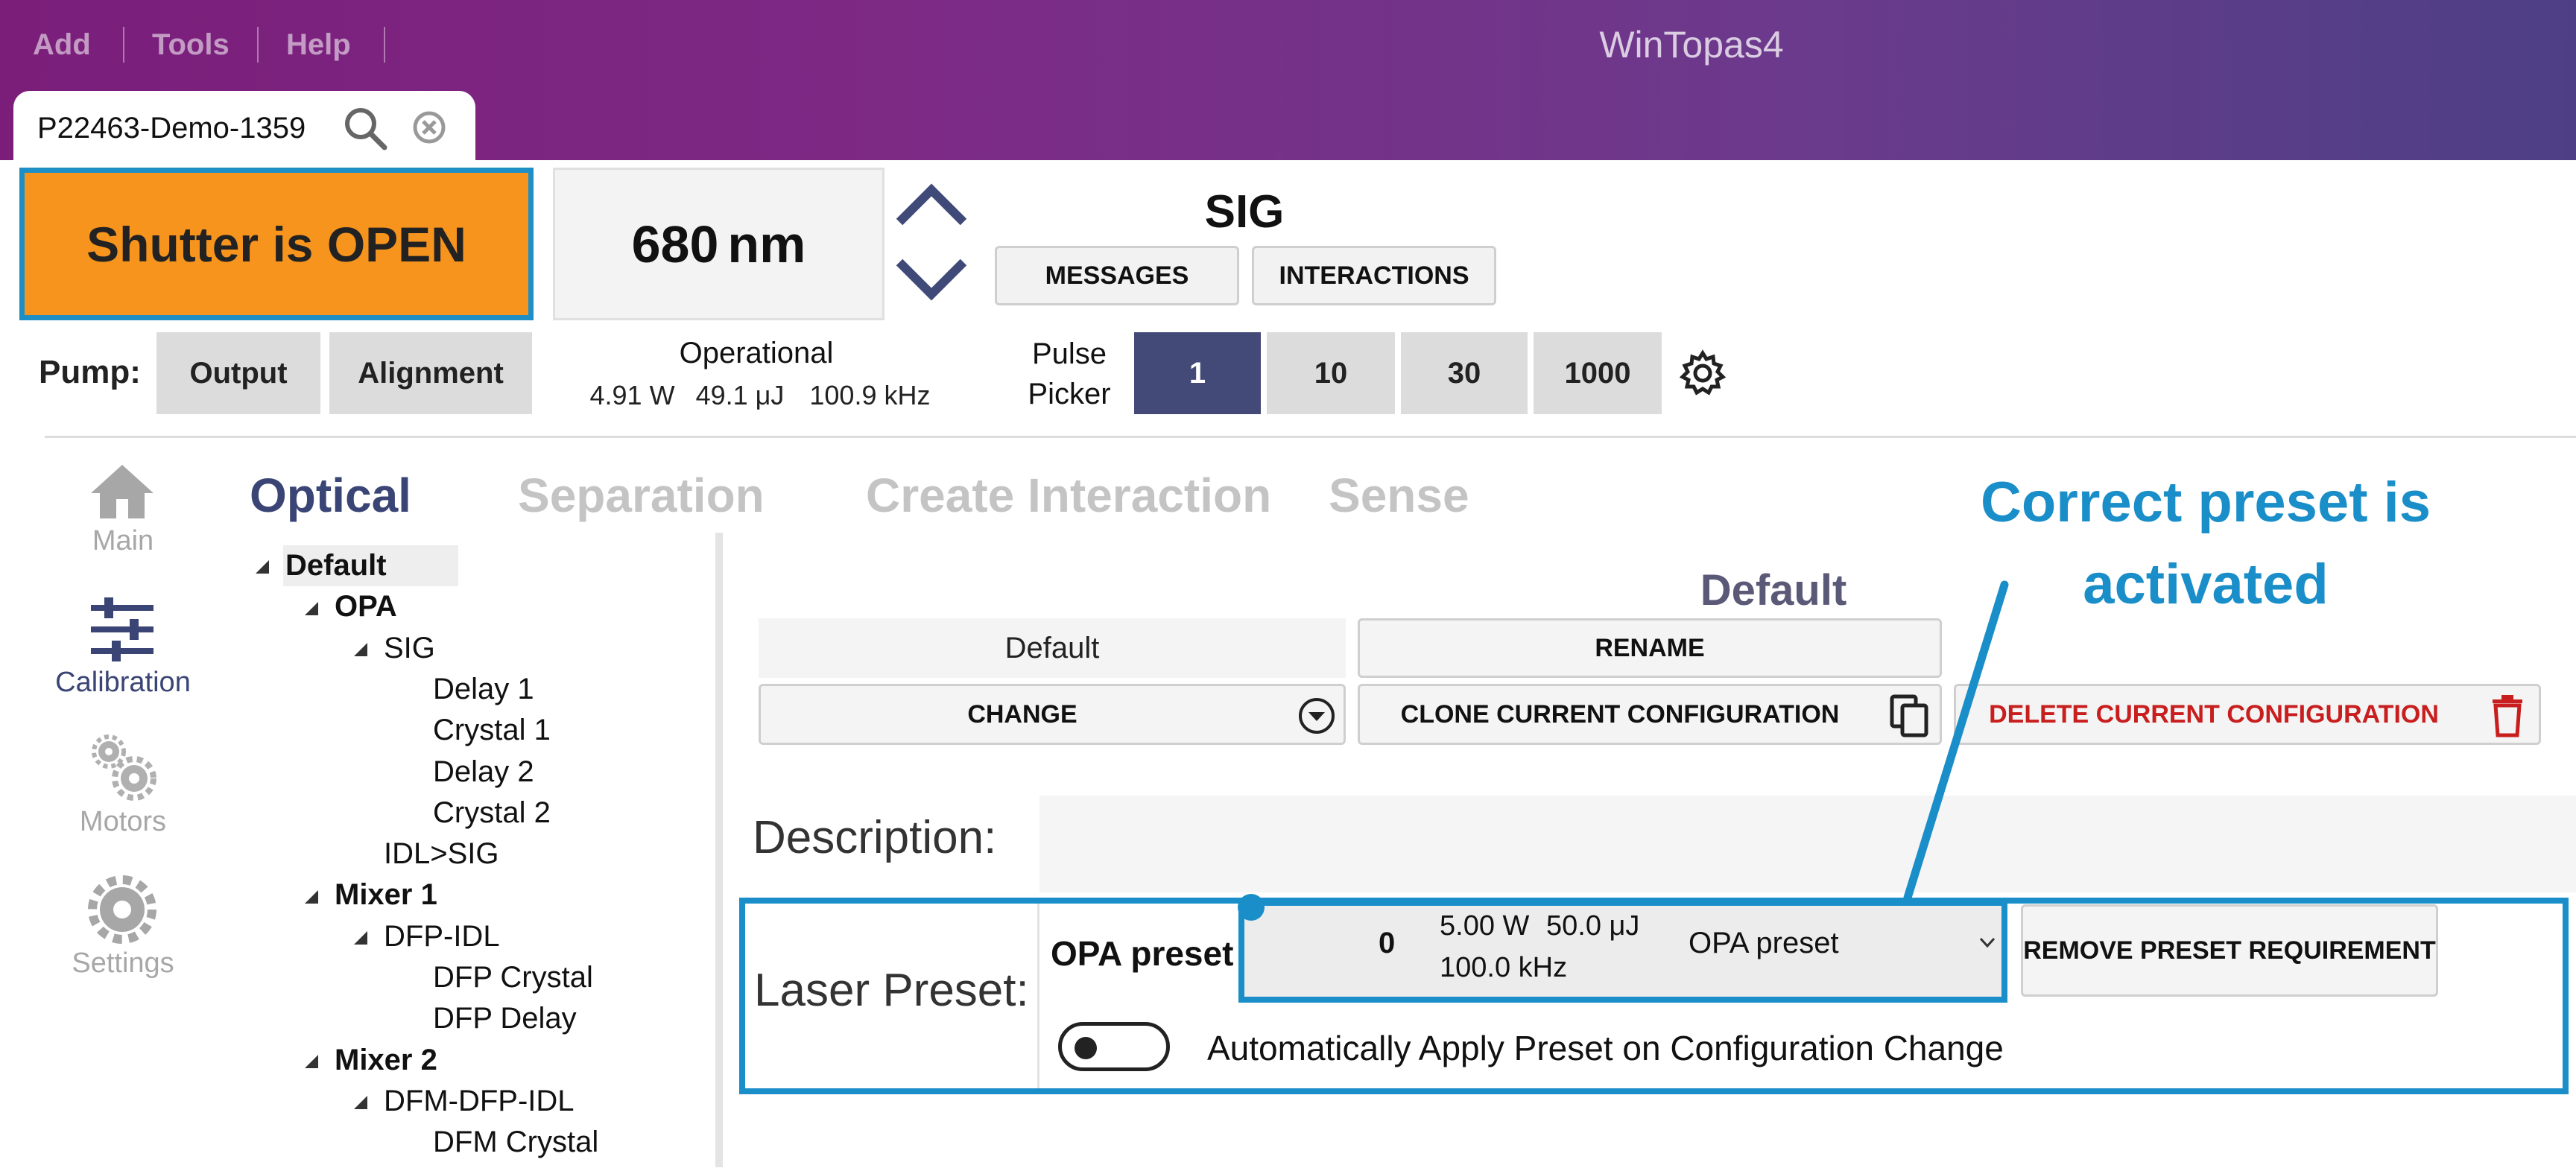 The width and height of the screenshot is (2576, 1171). I want to click on tree-node: Crystal 2, so click(477, 813).